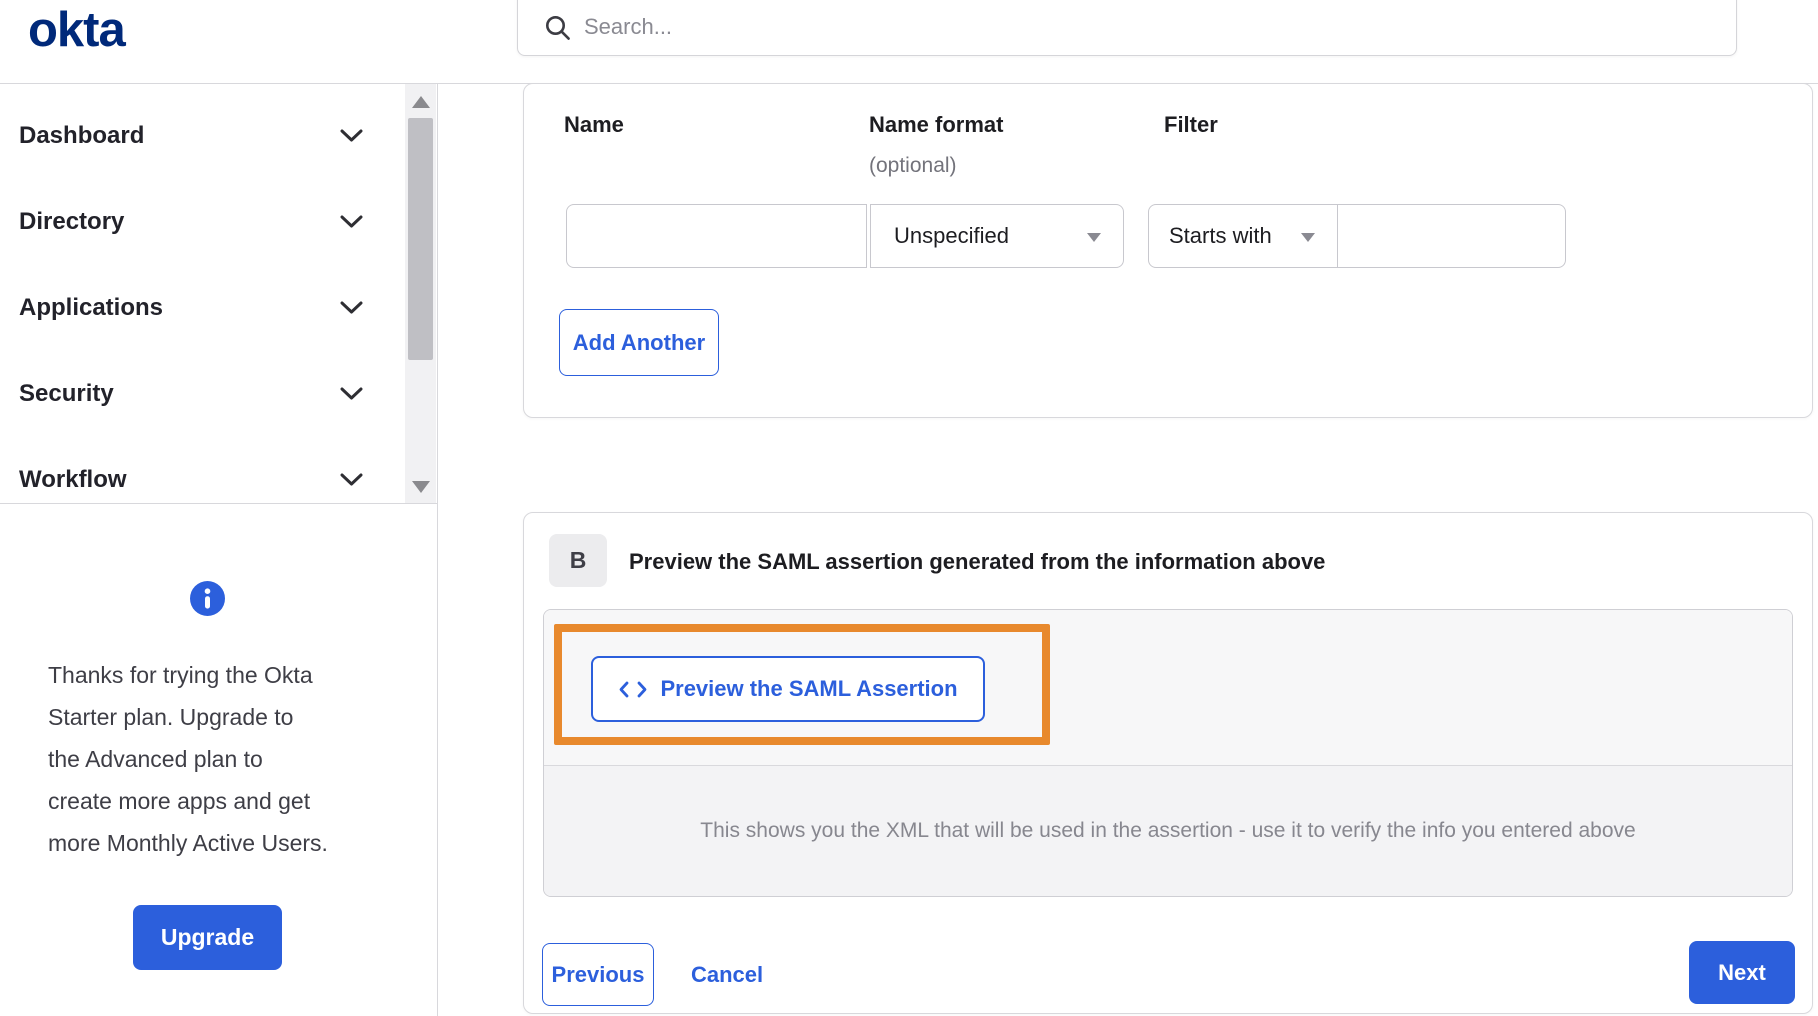  What do you see at coordinates (82, 135) in the screenshot?
I see `sidebar-item-label: Dashboard` at bounding box center [82, 135].